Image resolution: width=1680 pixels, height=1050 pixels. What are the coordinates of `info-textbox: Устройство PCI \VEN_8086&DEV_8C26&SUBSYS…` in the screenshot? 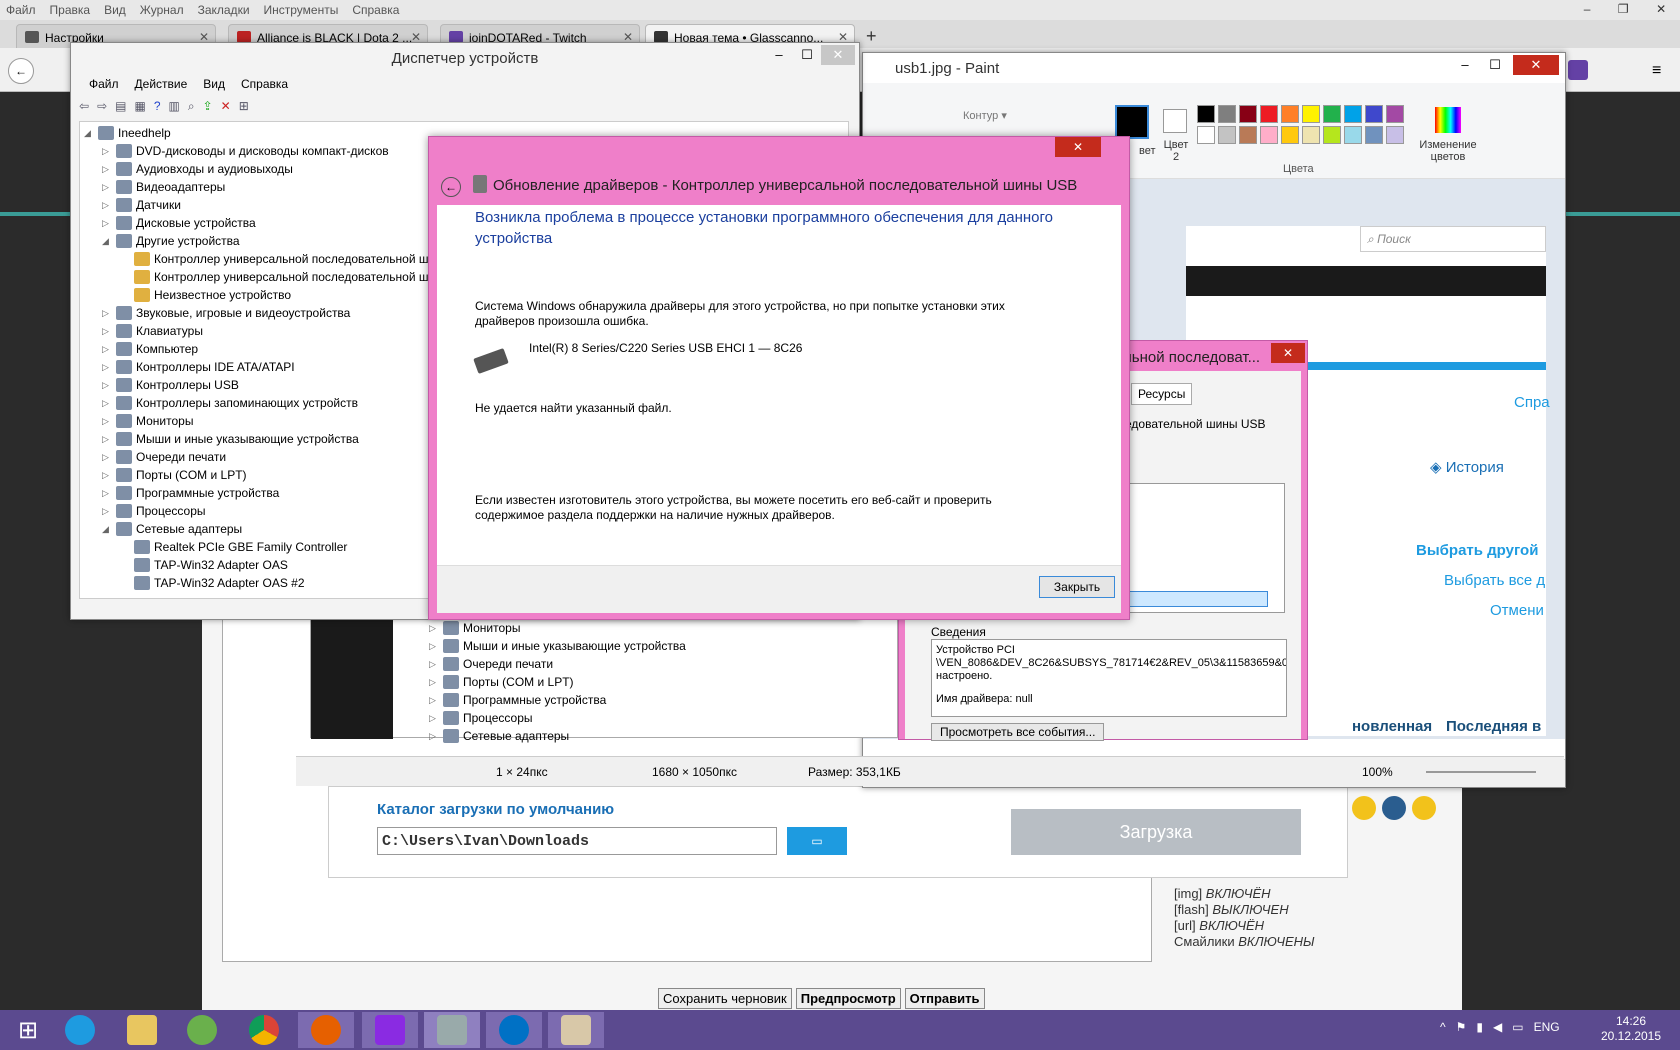 It's located at (1109, 678).